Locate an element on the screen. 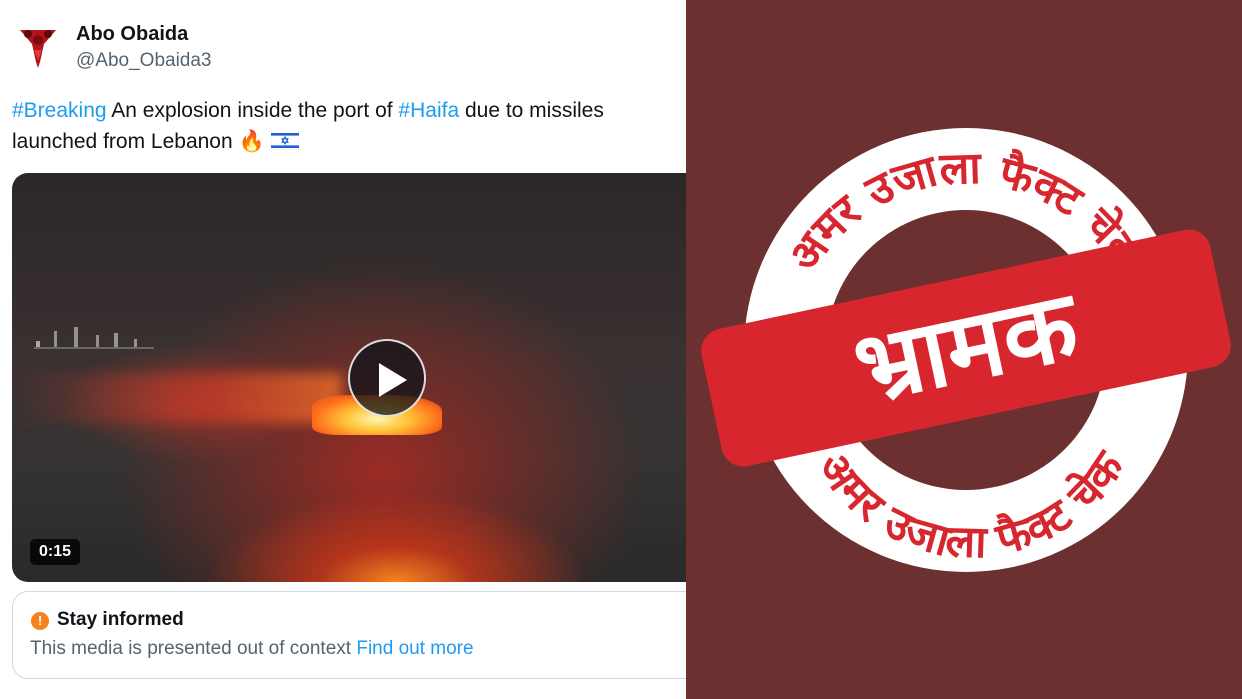  find-out-more-link: Find out more is located at coordinates (414, 648).